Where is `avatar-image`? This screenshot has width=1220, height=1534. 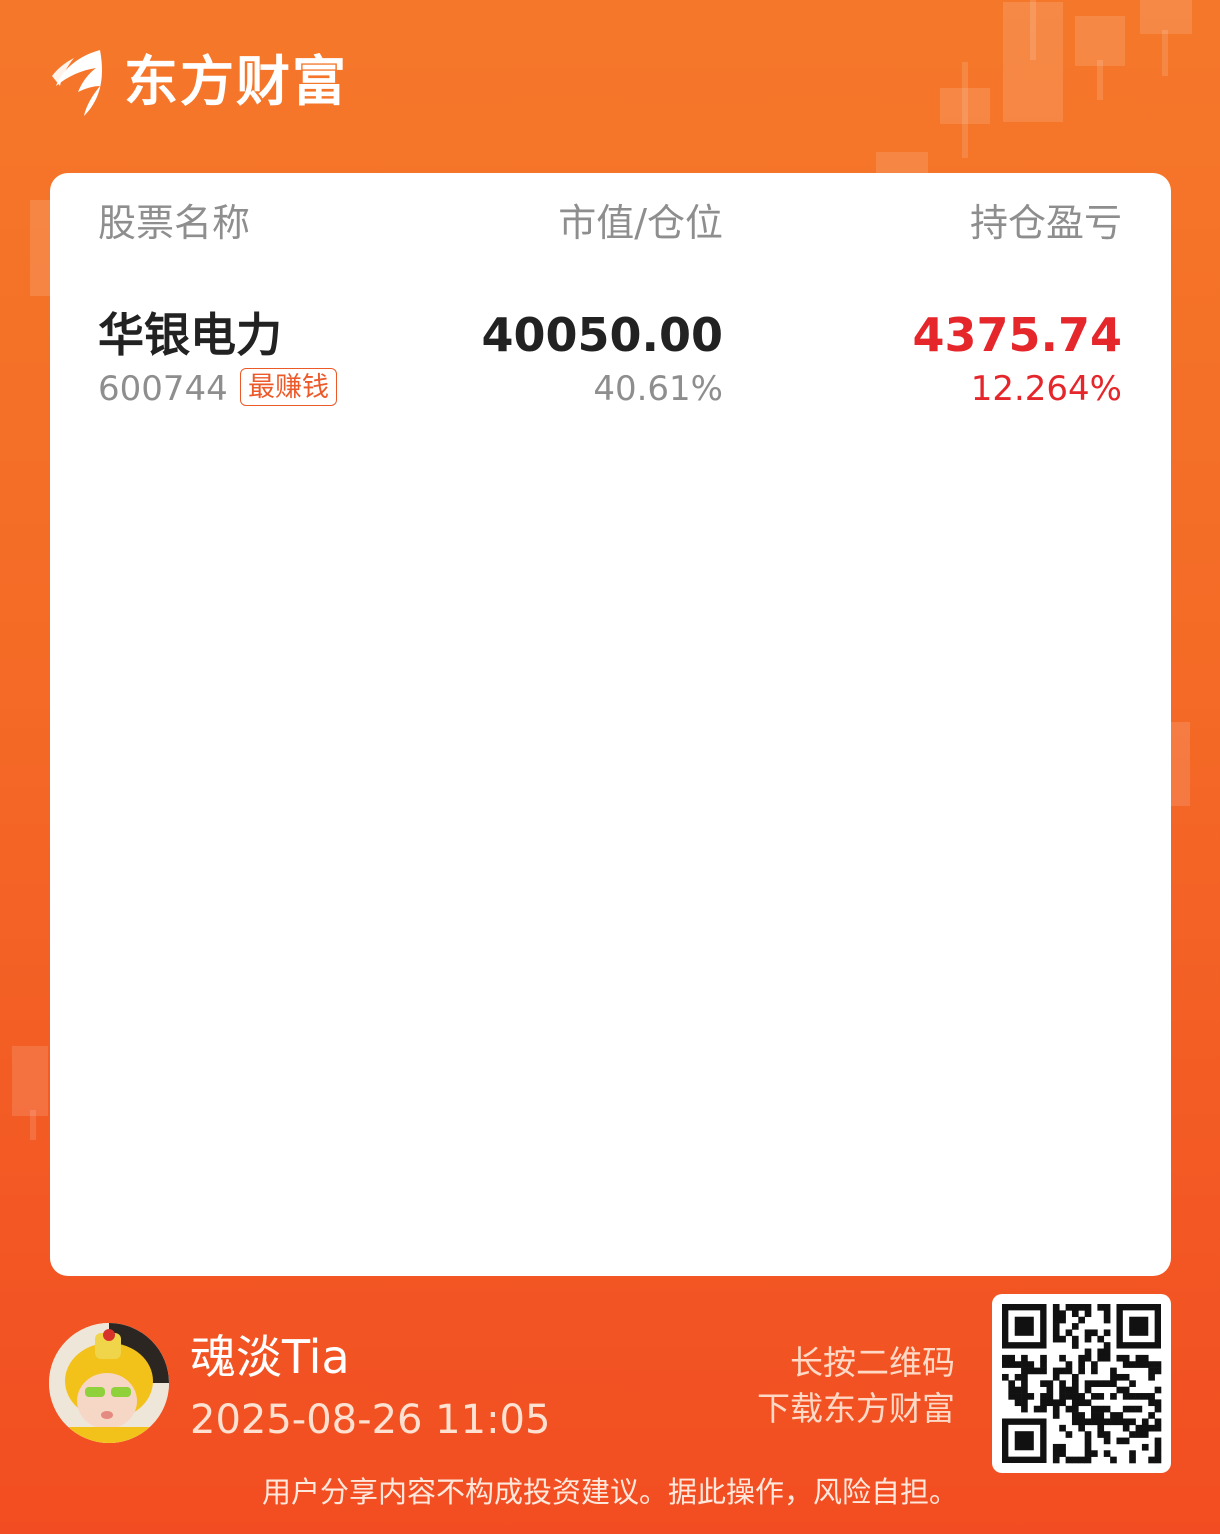 avatar-image is located at coordinates (109, 1383).